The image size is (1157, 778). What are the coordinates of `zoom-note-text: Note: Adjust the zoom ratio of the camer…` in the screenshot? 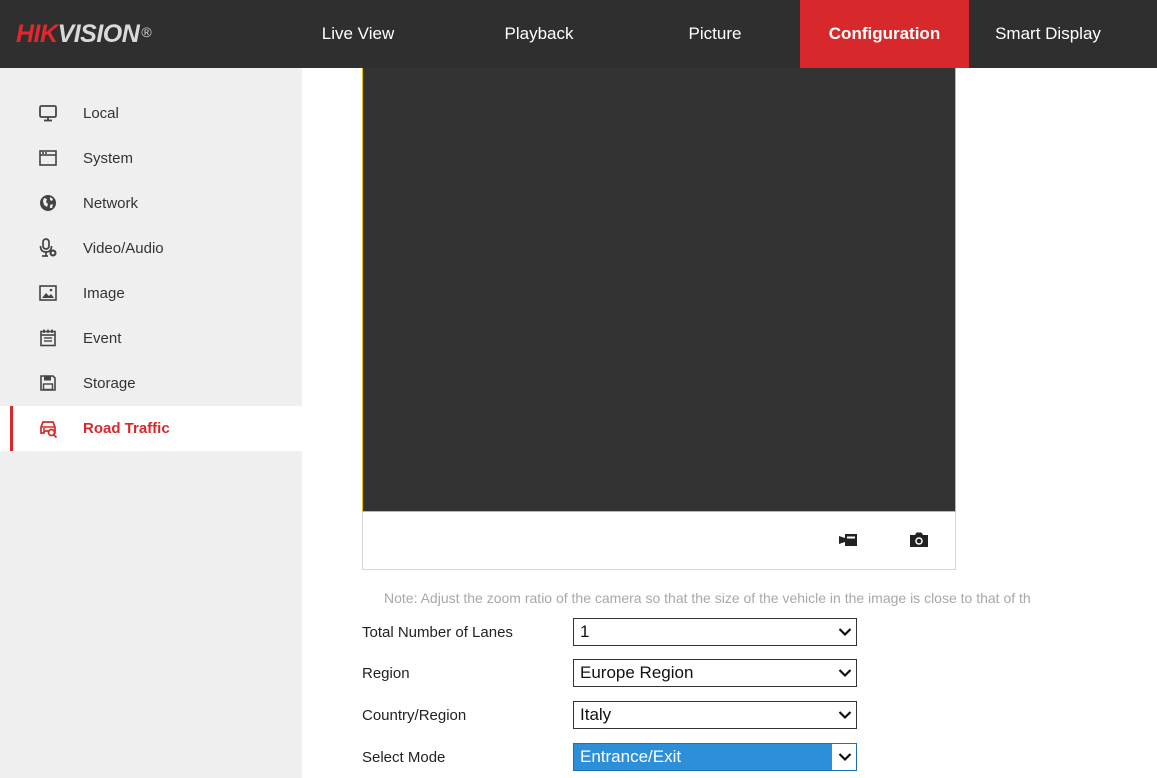 It's located at (707, 598).